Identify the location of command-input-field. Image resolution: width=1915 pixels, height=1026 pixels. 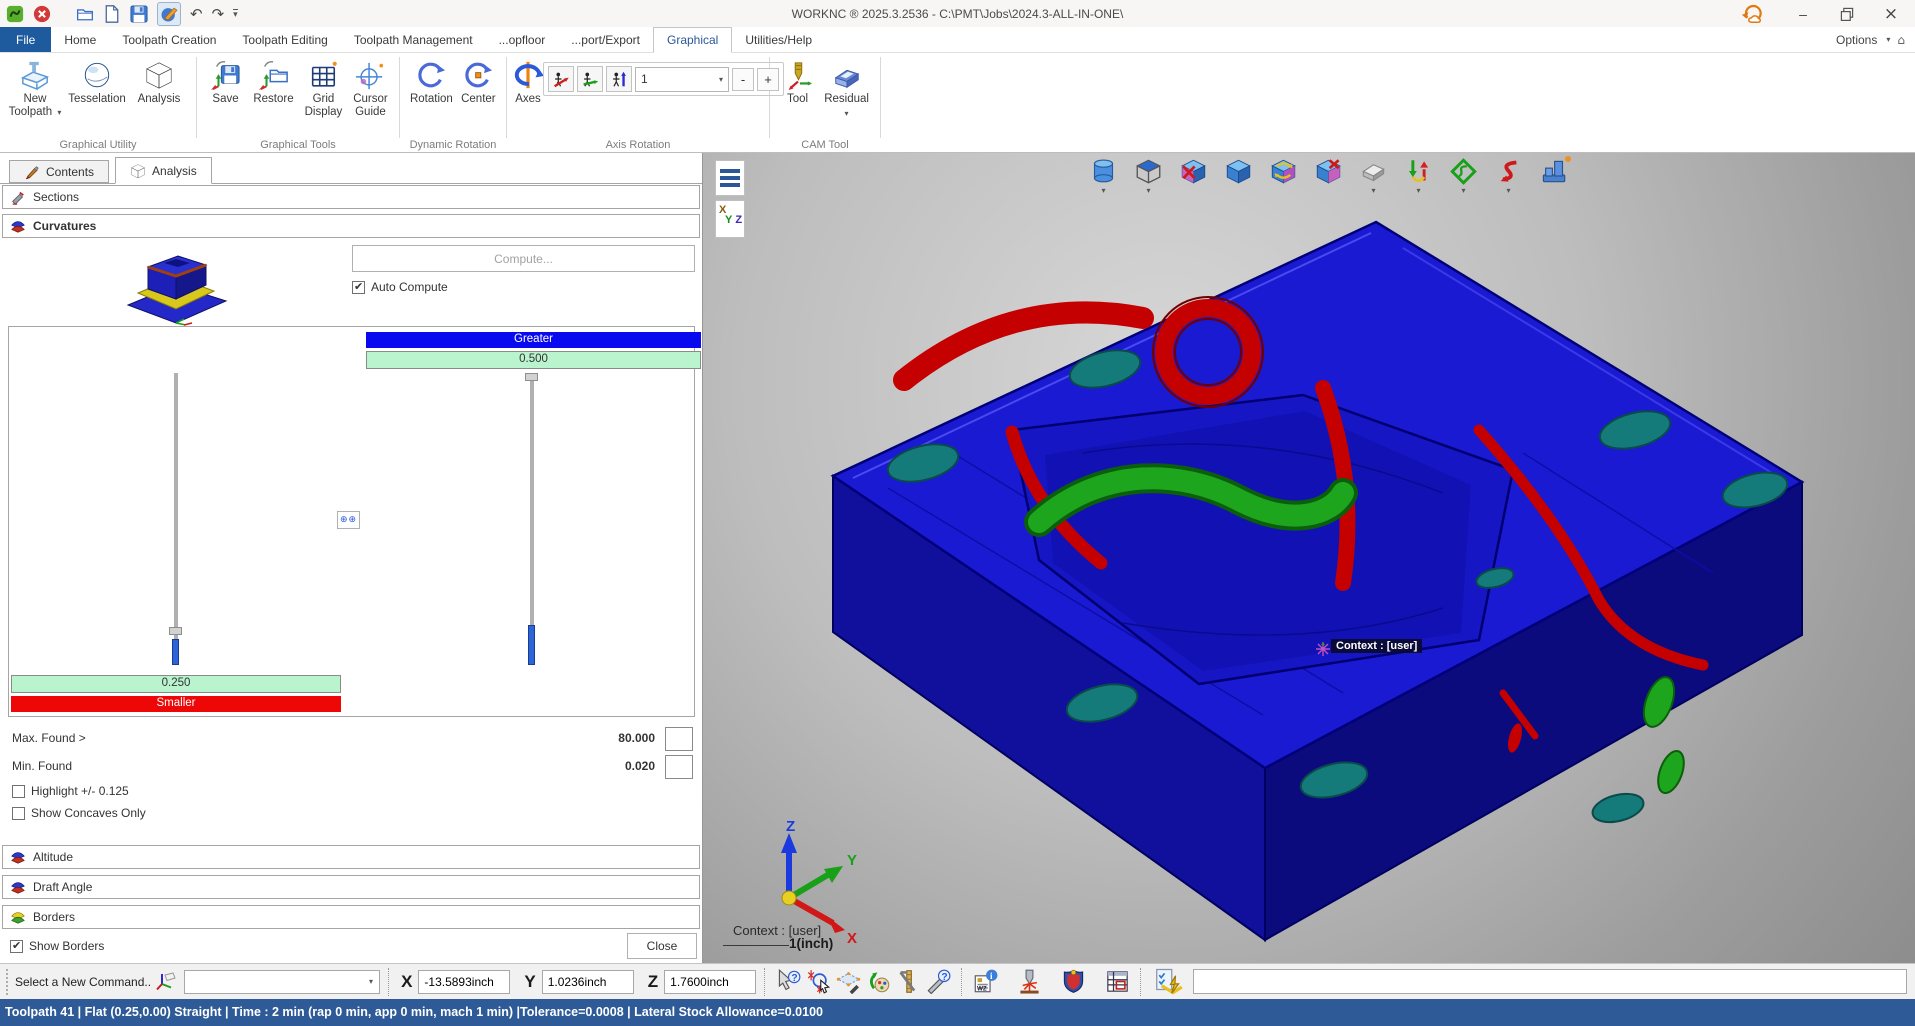
(1550, 981).